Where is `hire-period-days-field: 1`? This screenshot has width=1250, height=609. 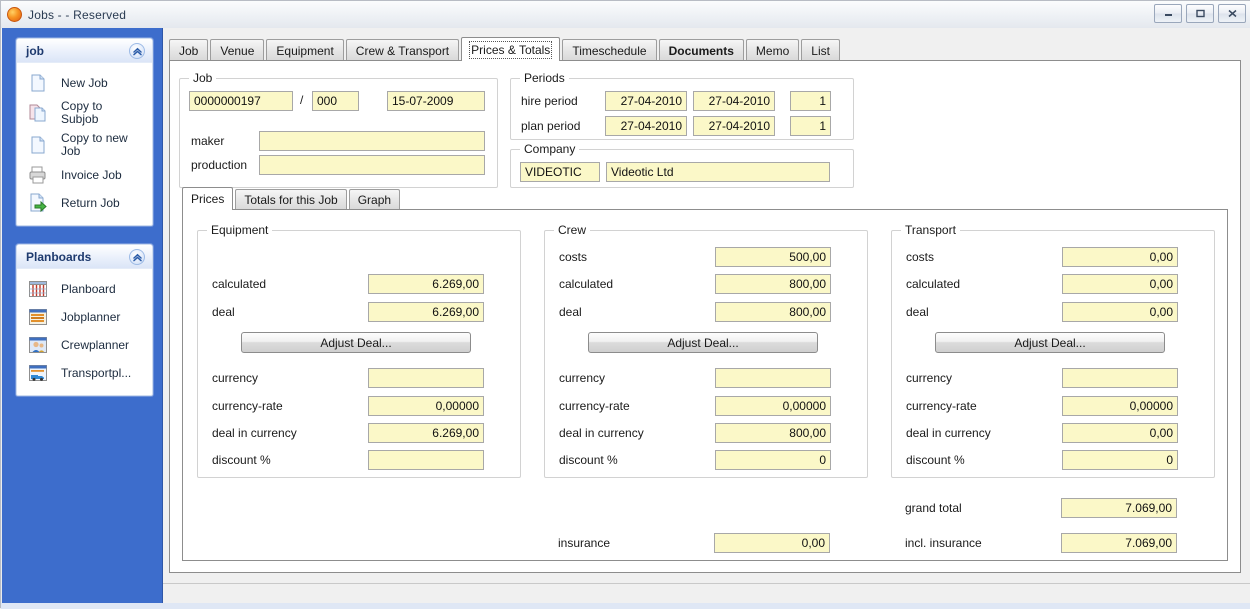
hire-period-days-field: 1 is located at coordinates (810, 101).